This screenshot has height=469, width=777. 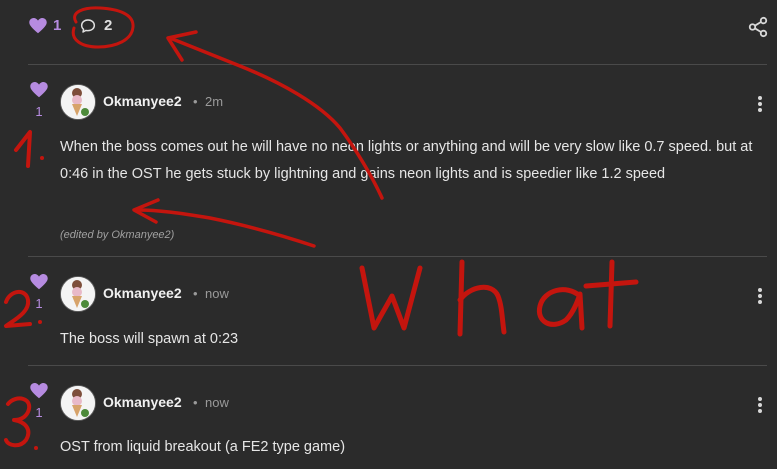 What do you see at coordinates (758, 27) in the screenshot?
I see `share-icon` at bounding box center [758, 27].